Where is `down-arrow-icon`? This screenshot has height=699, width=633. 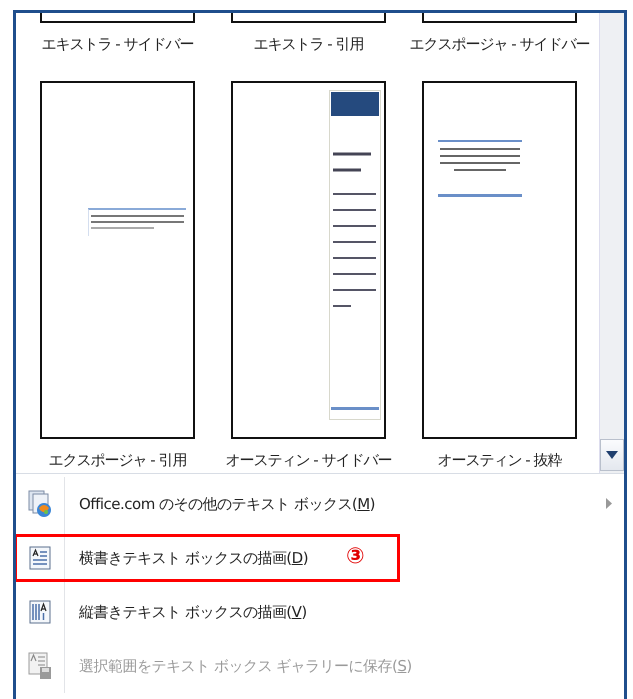 down-arrow-icon is located at coordinates (612, 455).